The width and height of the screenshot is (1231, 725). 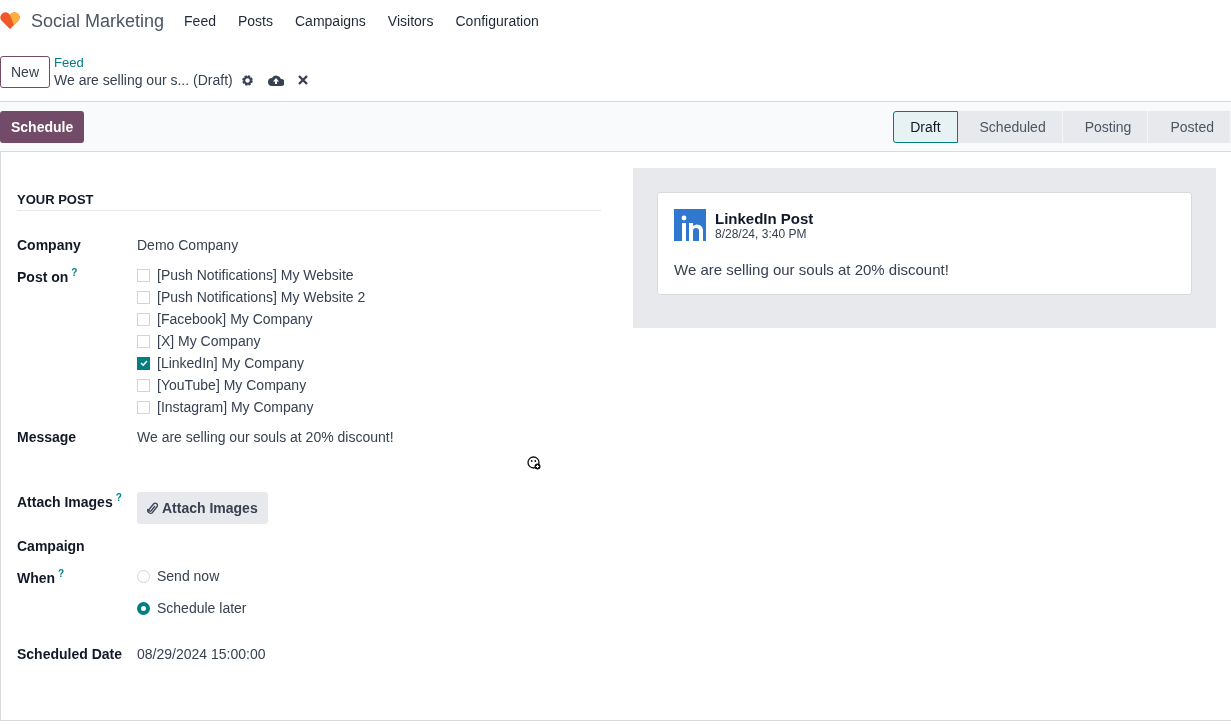 I want to click on preview-message: We are selling our souls at 20% discount!, so click(x=812, y=269).